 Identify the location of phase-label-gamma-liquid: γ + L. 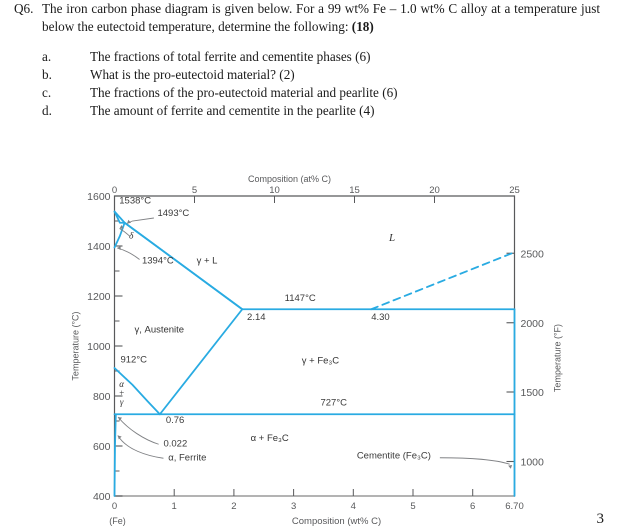
(207, 261).